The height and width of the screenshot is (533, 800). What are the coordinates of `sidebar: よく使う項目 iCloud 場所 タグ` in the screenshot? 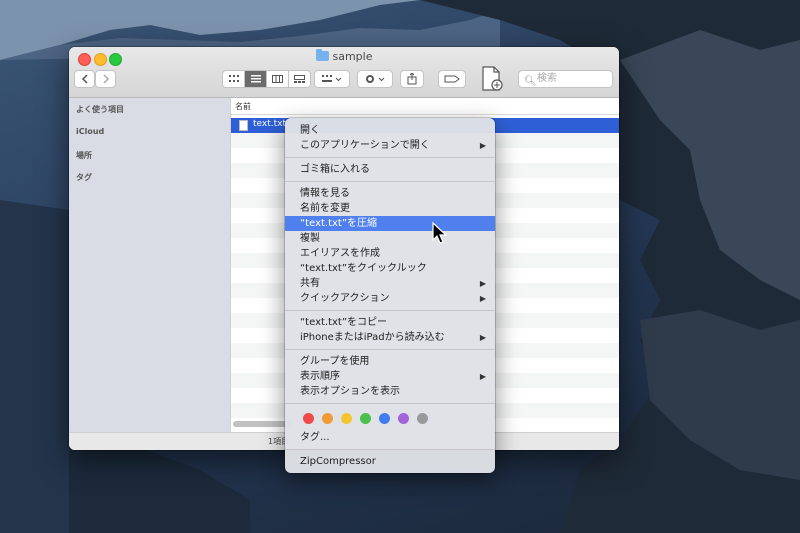 It's located at (150, 265).